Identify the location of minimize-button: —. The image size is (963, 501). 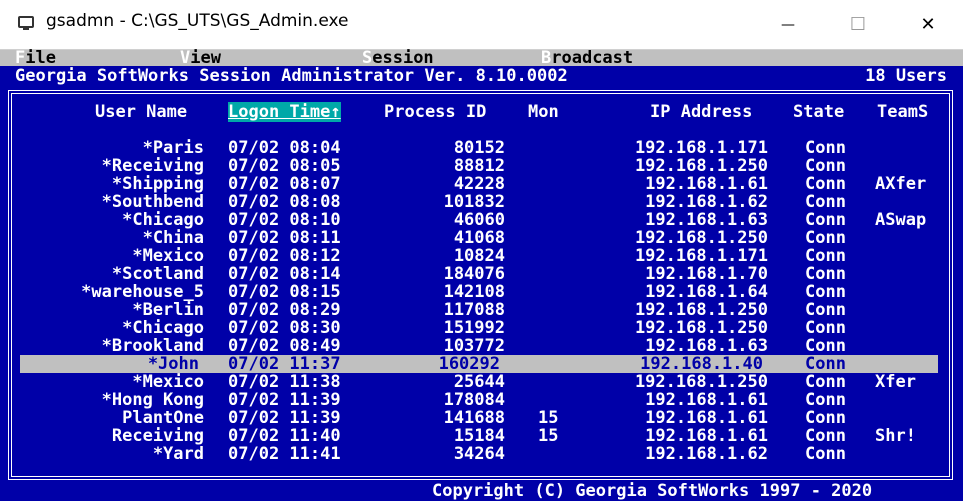
(788, 24).